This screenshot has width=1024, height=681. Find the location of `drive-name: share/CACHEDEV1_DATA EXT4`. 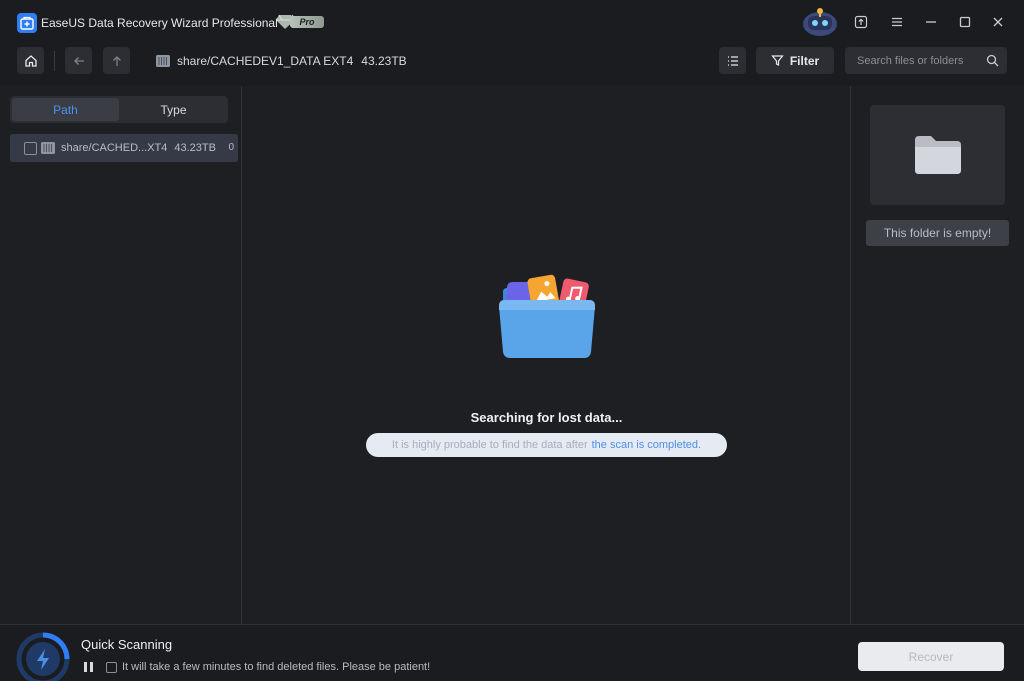

drive-name: share/CACHEDEV1_DATA EXT4 is located at coordinates (265, 61).